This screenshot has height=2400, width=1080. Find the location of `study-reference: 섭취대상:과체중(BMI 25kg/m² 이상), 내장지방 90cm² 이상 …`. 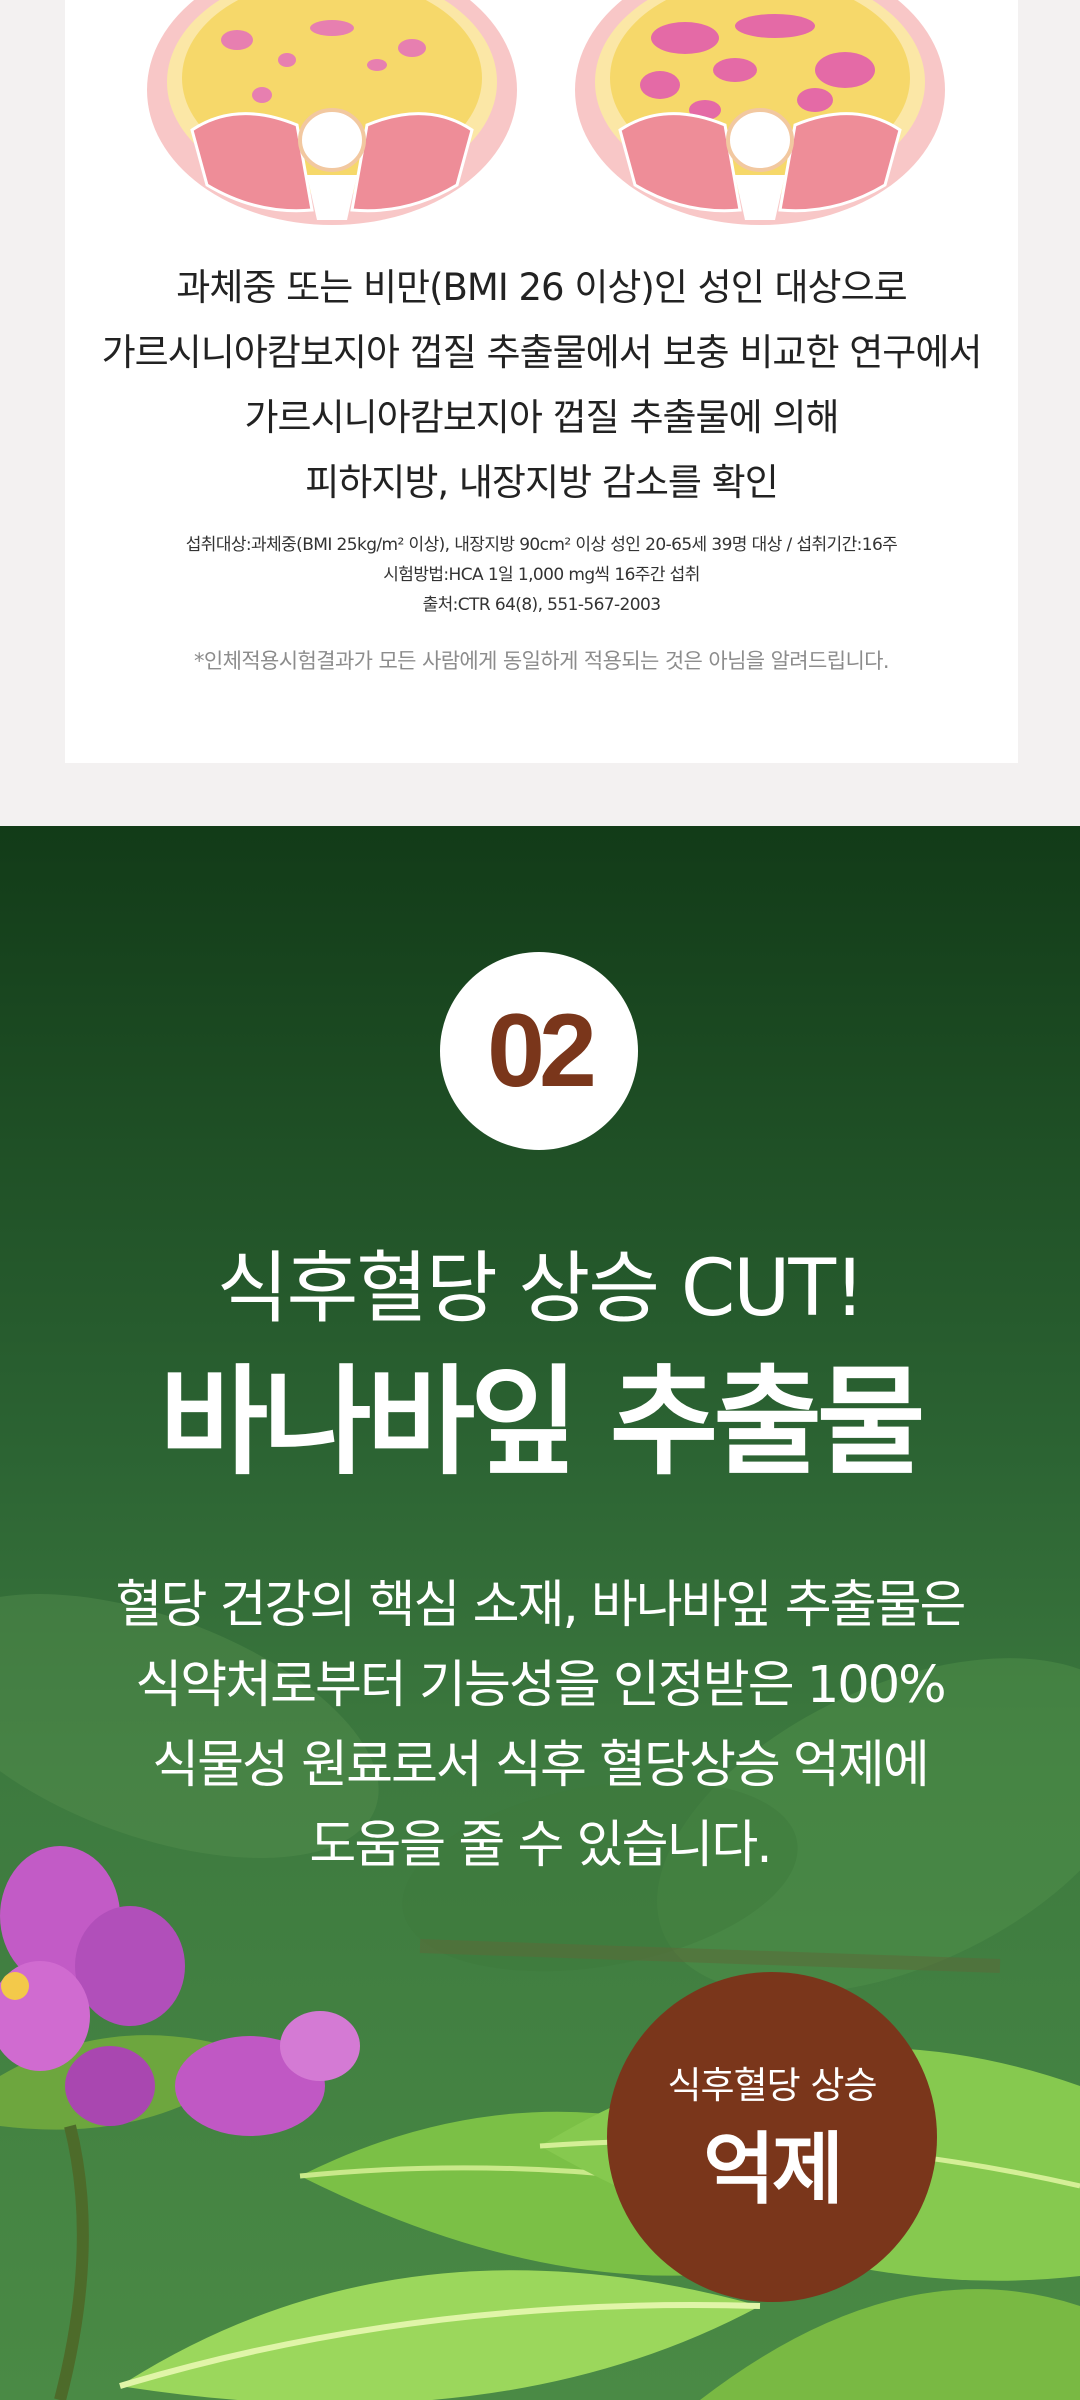

study-reference: 섭취대상:과체중(BMI 25kg/m² 이상), 내장지방 90cm² 이상 … is located at coordinates (541, 575).